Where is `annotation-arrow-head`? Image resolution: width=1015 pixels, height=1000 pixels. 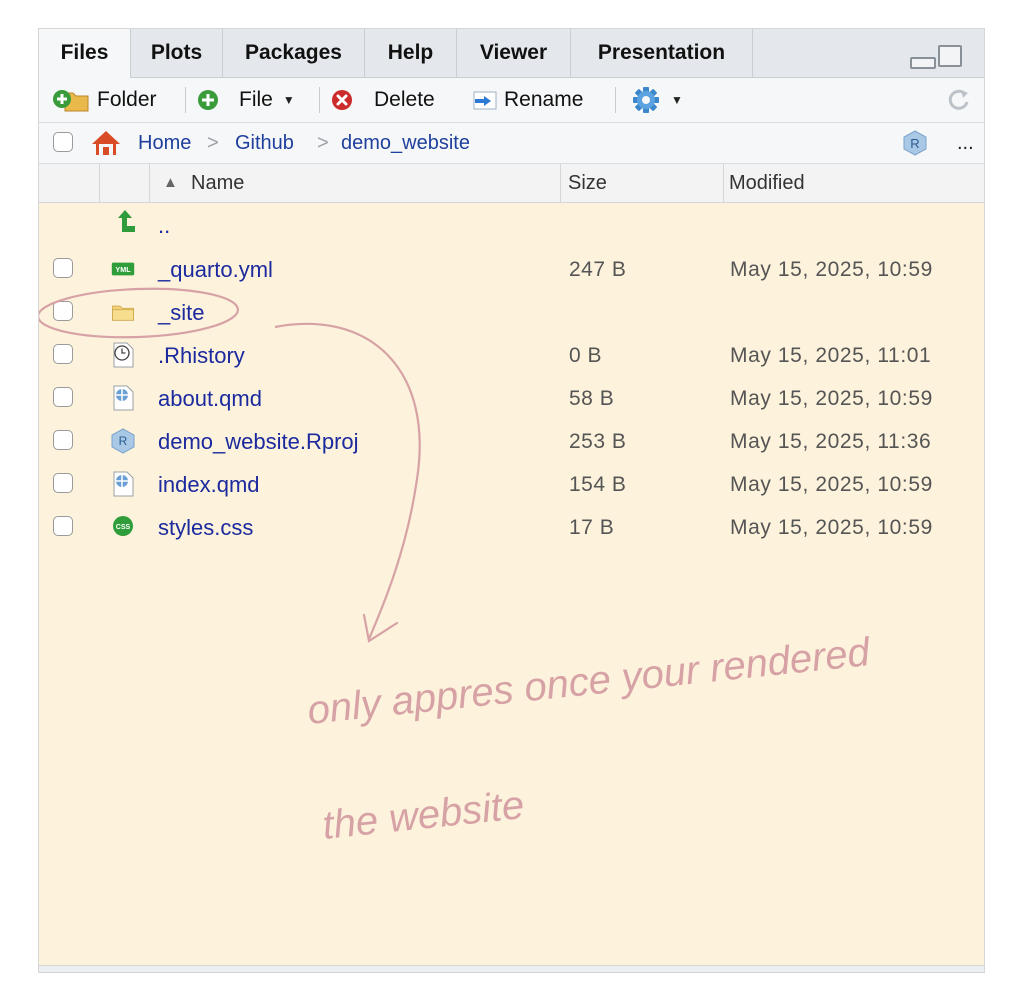 annotation-arrow-head is located at coordinates (380, 628).